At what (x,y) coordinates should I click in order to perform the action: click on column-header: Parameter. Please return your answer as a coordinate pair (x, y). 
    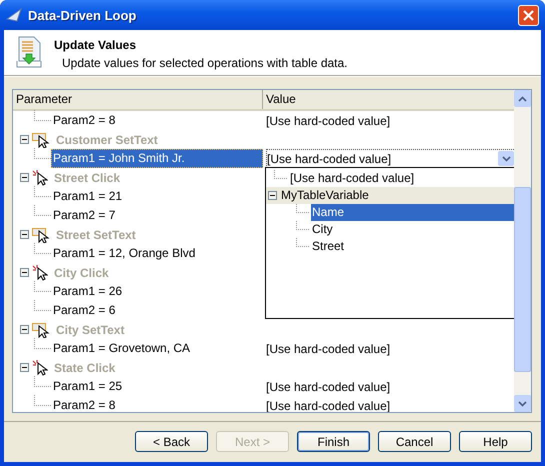
    Looking at the image, I should click on (138, 99).